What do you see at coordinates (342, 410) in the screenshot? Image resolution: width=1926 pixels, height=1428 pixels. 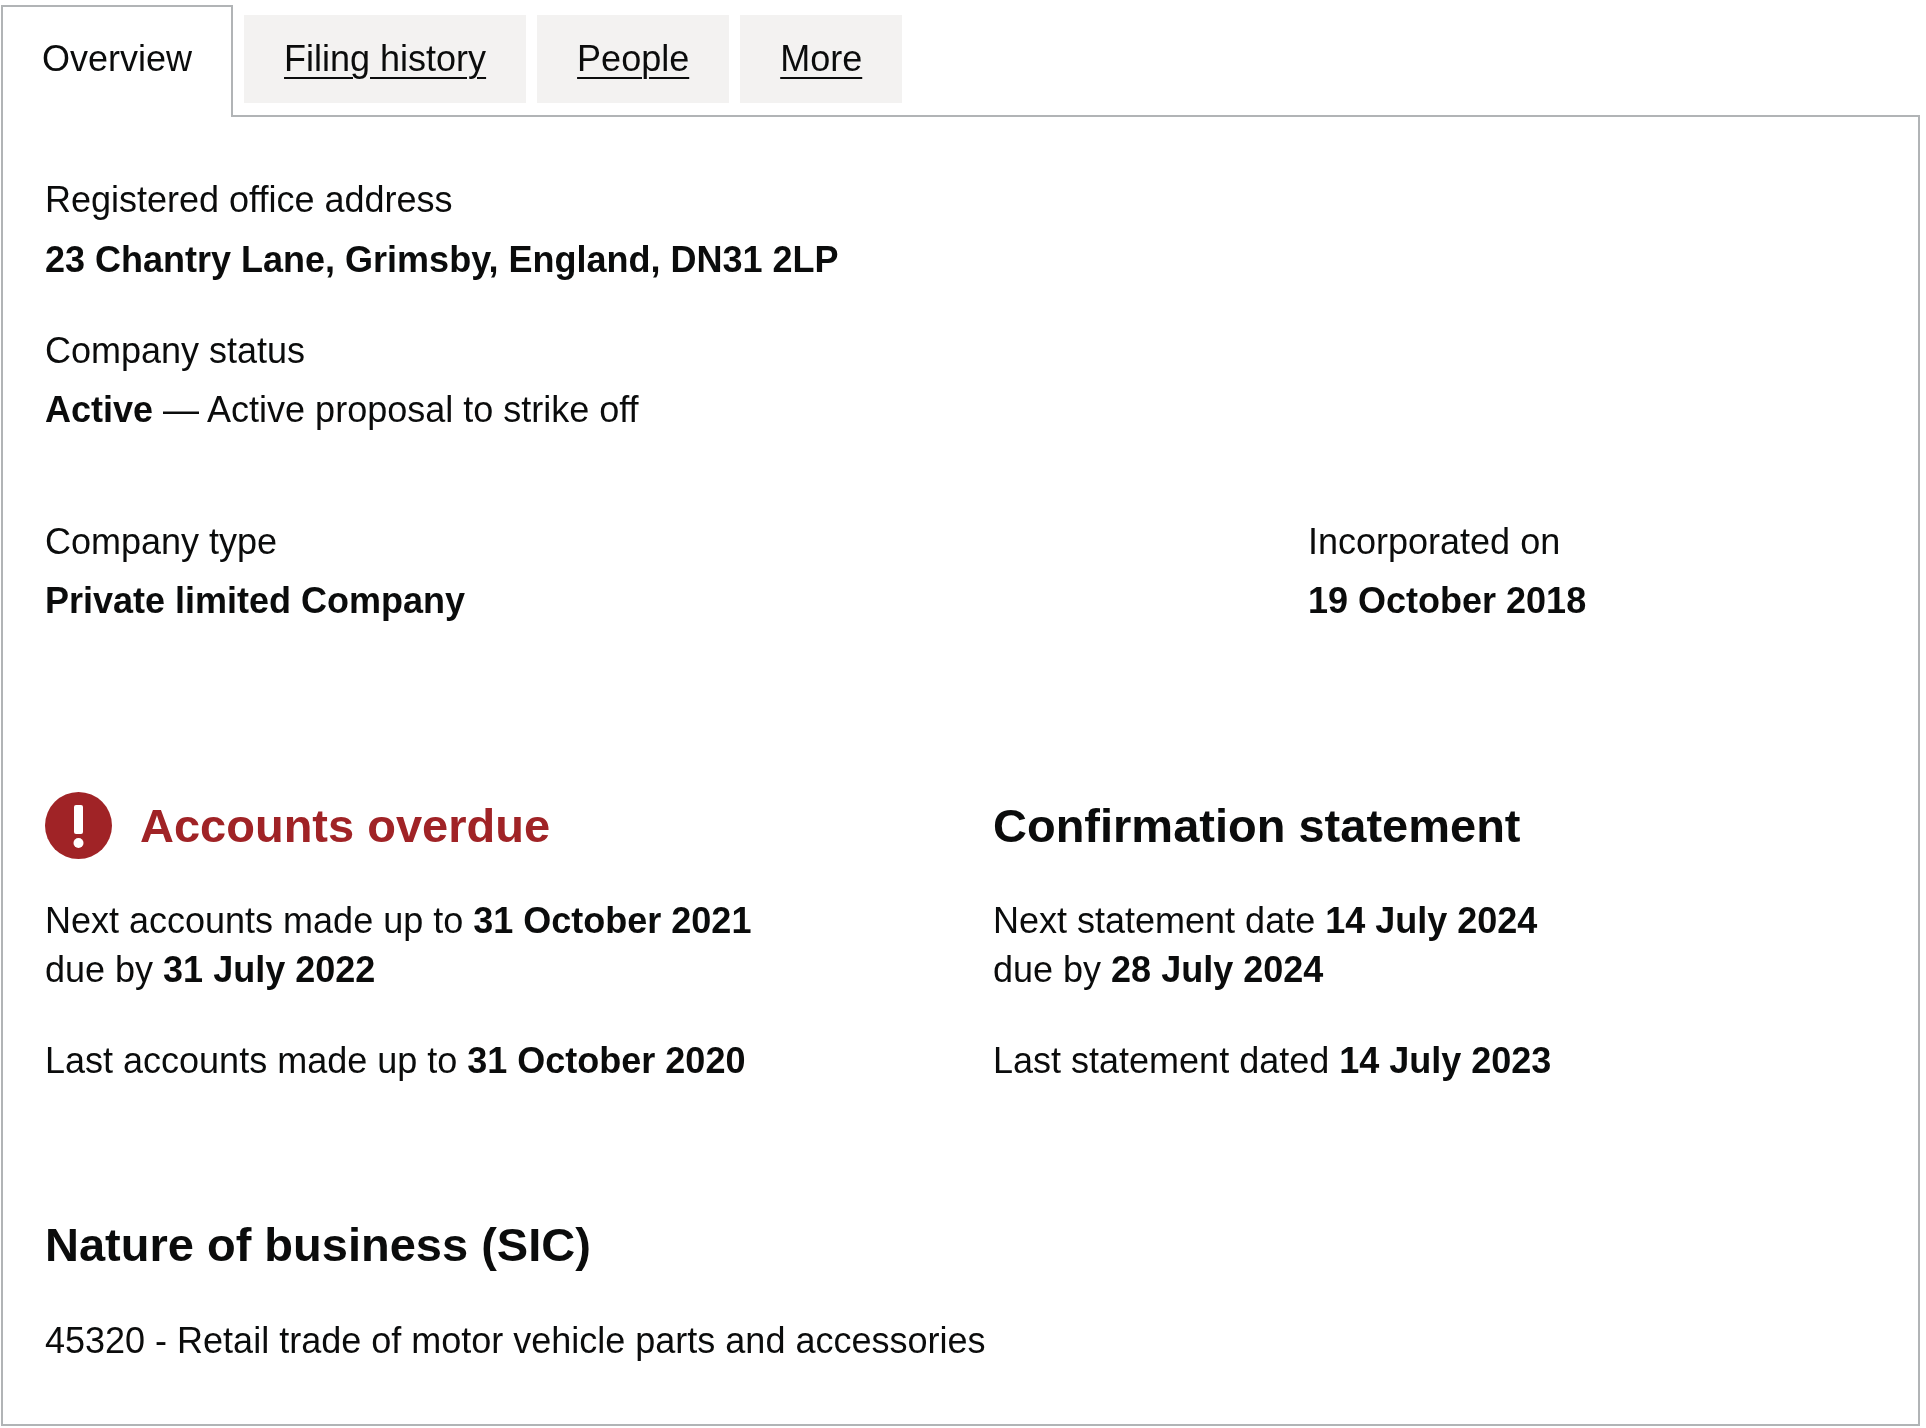 I see `field-value: Active — Active proposal to strike off` at bounding box center [342, 410].